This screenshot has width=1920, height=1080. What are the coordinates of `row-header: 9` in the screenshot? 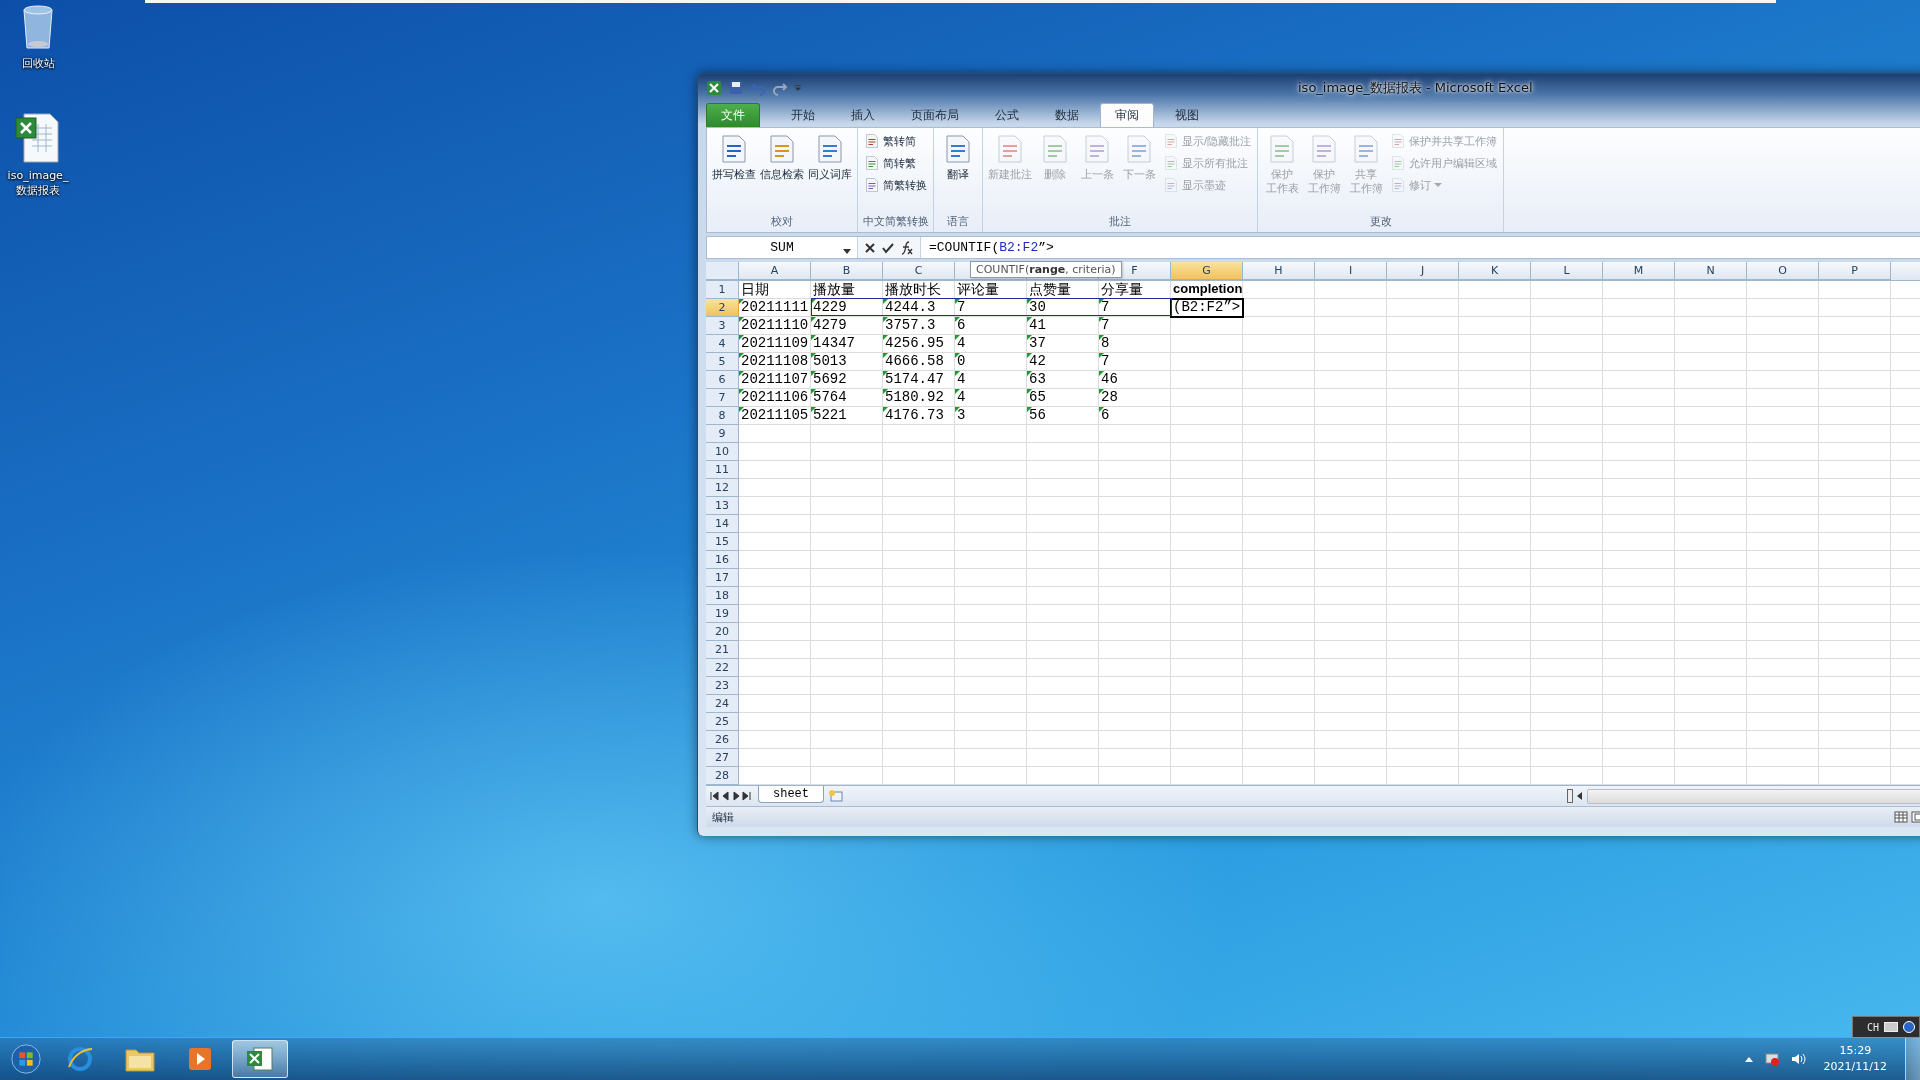 It's located at (722, 434).